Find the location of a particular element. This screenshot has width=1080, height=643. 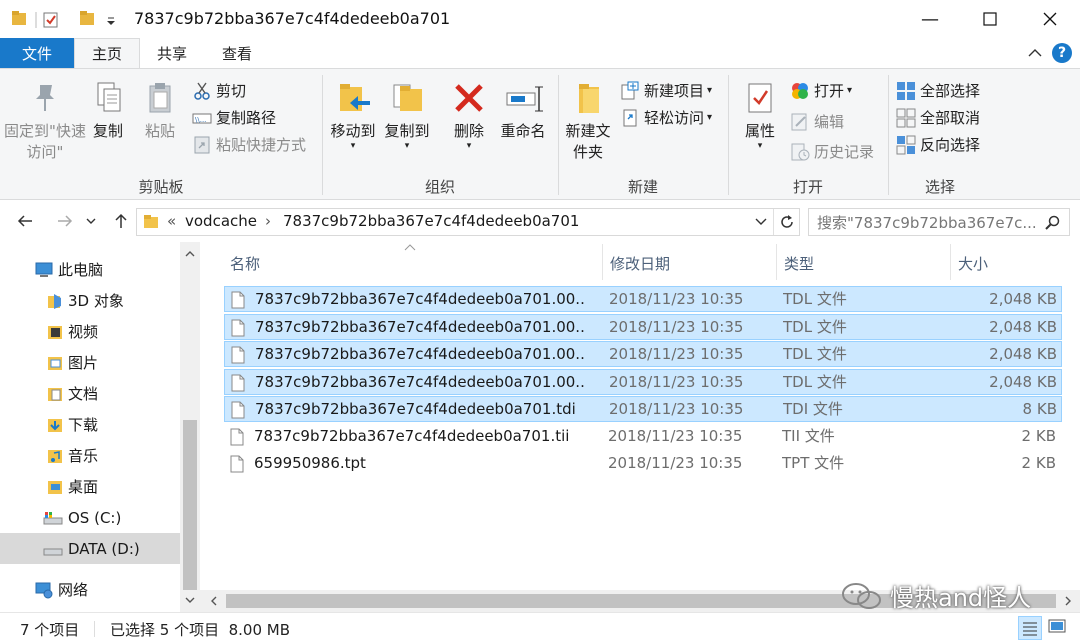

invert-selection-button: 反向选择 is located at coordinates (938, 144).